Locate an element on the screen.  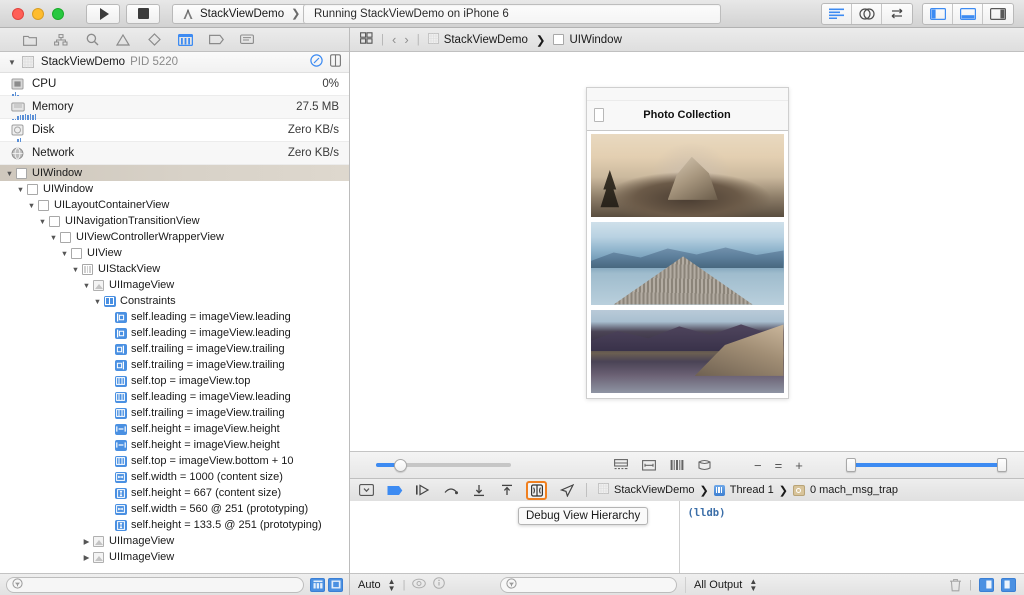
tree-row: ▼ UILayoutContainerView is located at coordinates (174, 205).